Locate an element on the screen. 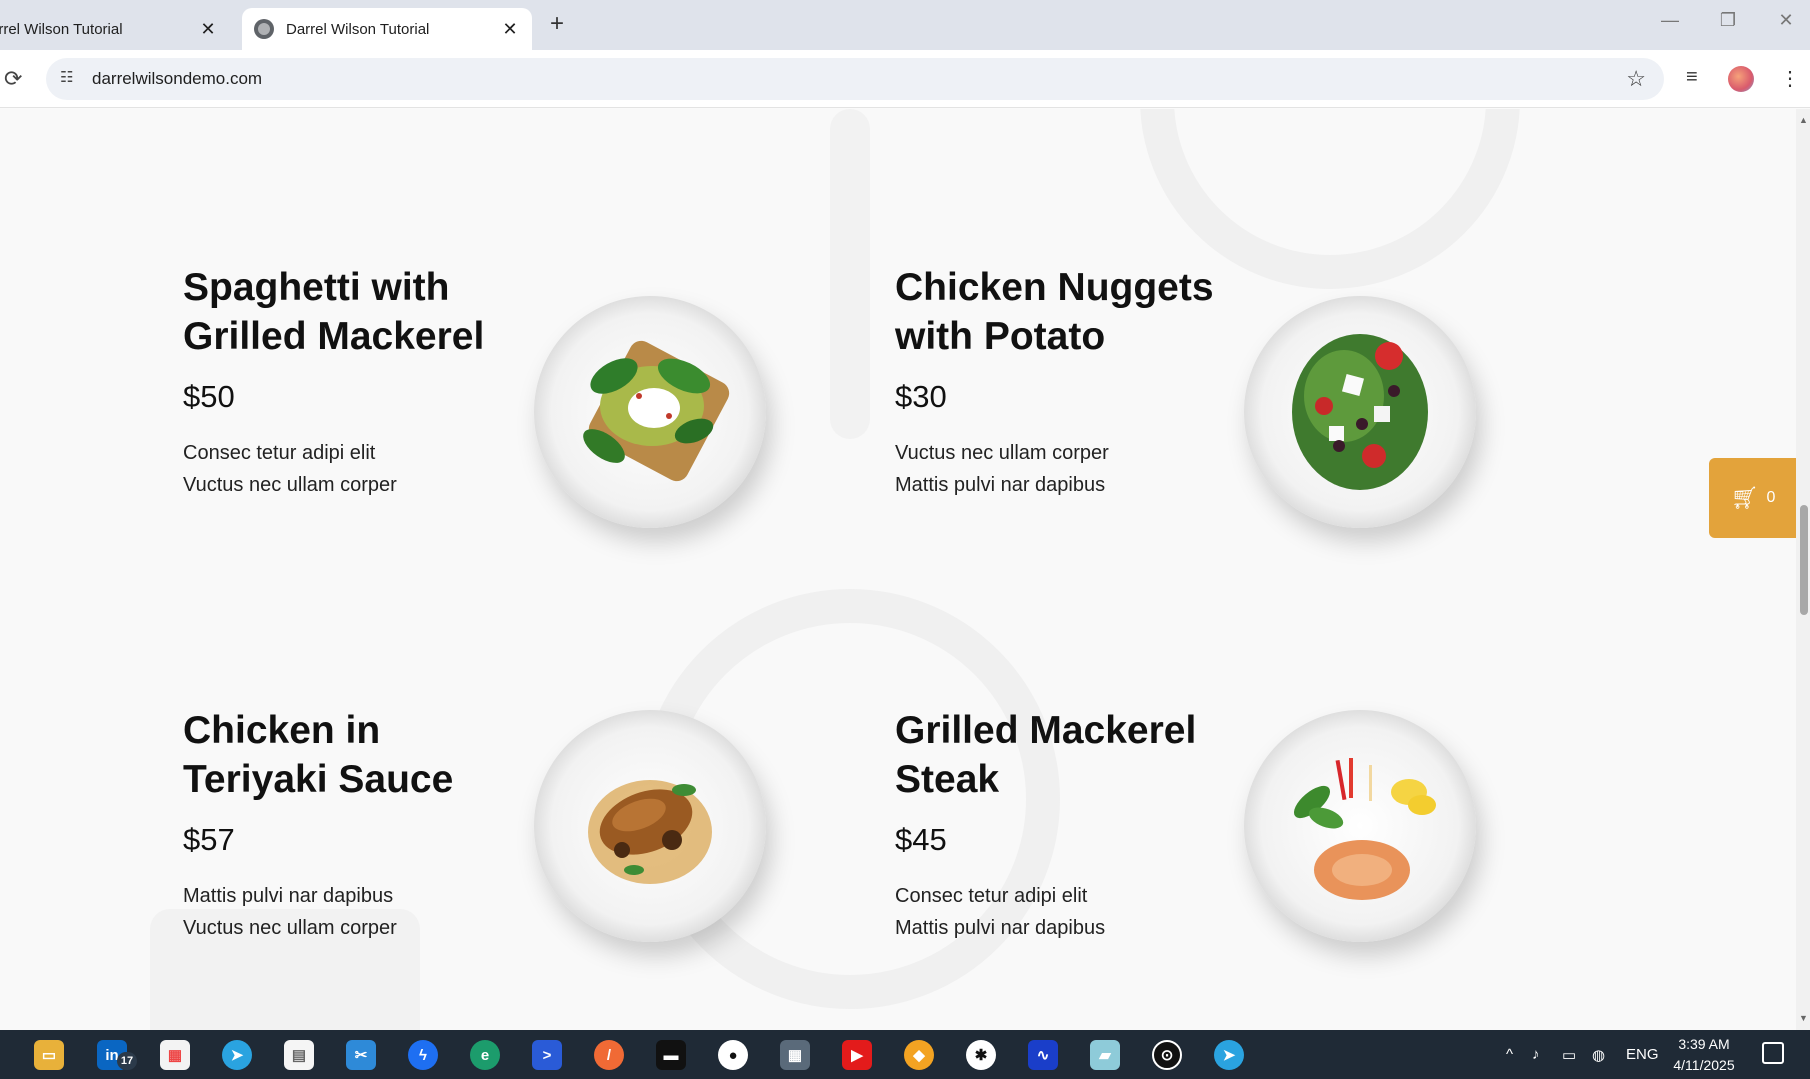 The height and width of the screenshot is (1079, 1810). dish-price: $45 is located at coordinates (921, 839).